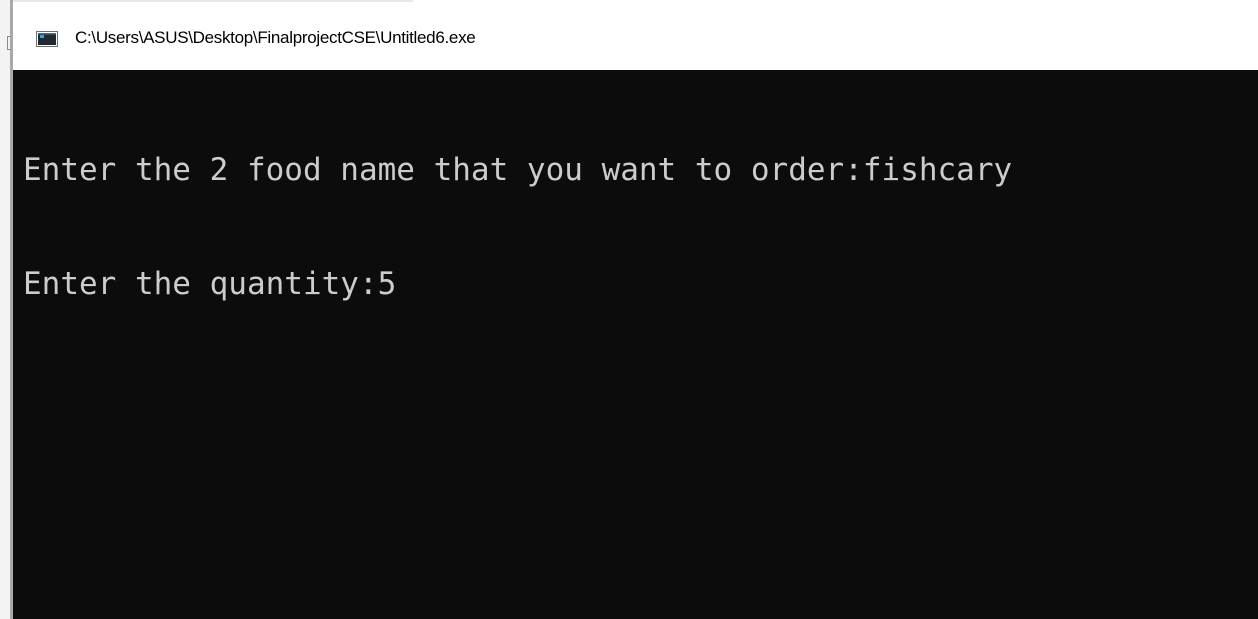 Image resolution: width=1258 pixels, height=619 pixels. What do you see at coordinates (6, 309) in the screenshot?
I see `background-window-edge` at bounding box center [6, 309].